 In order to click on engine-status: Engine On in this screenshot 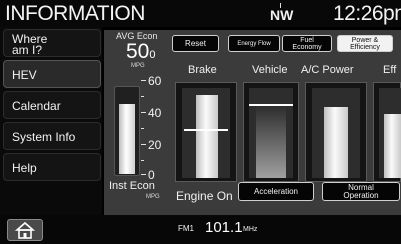, I will do `click(204, 196)`.